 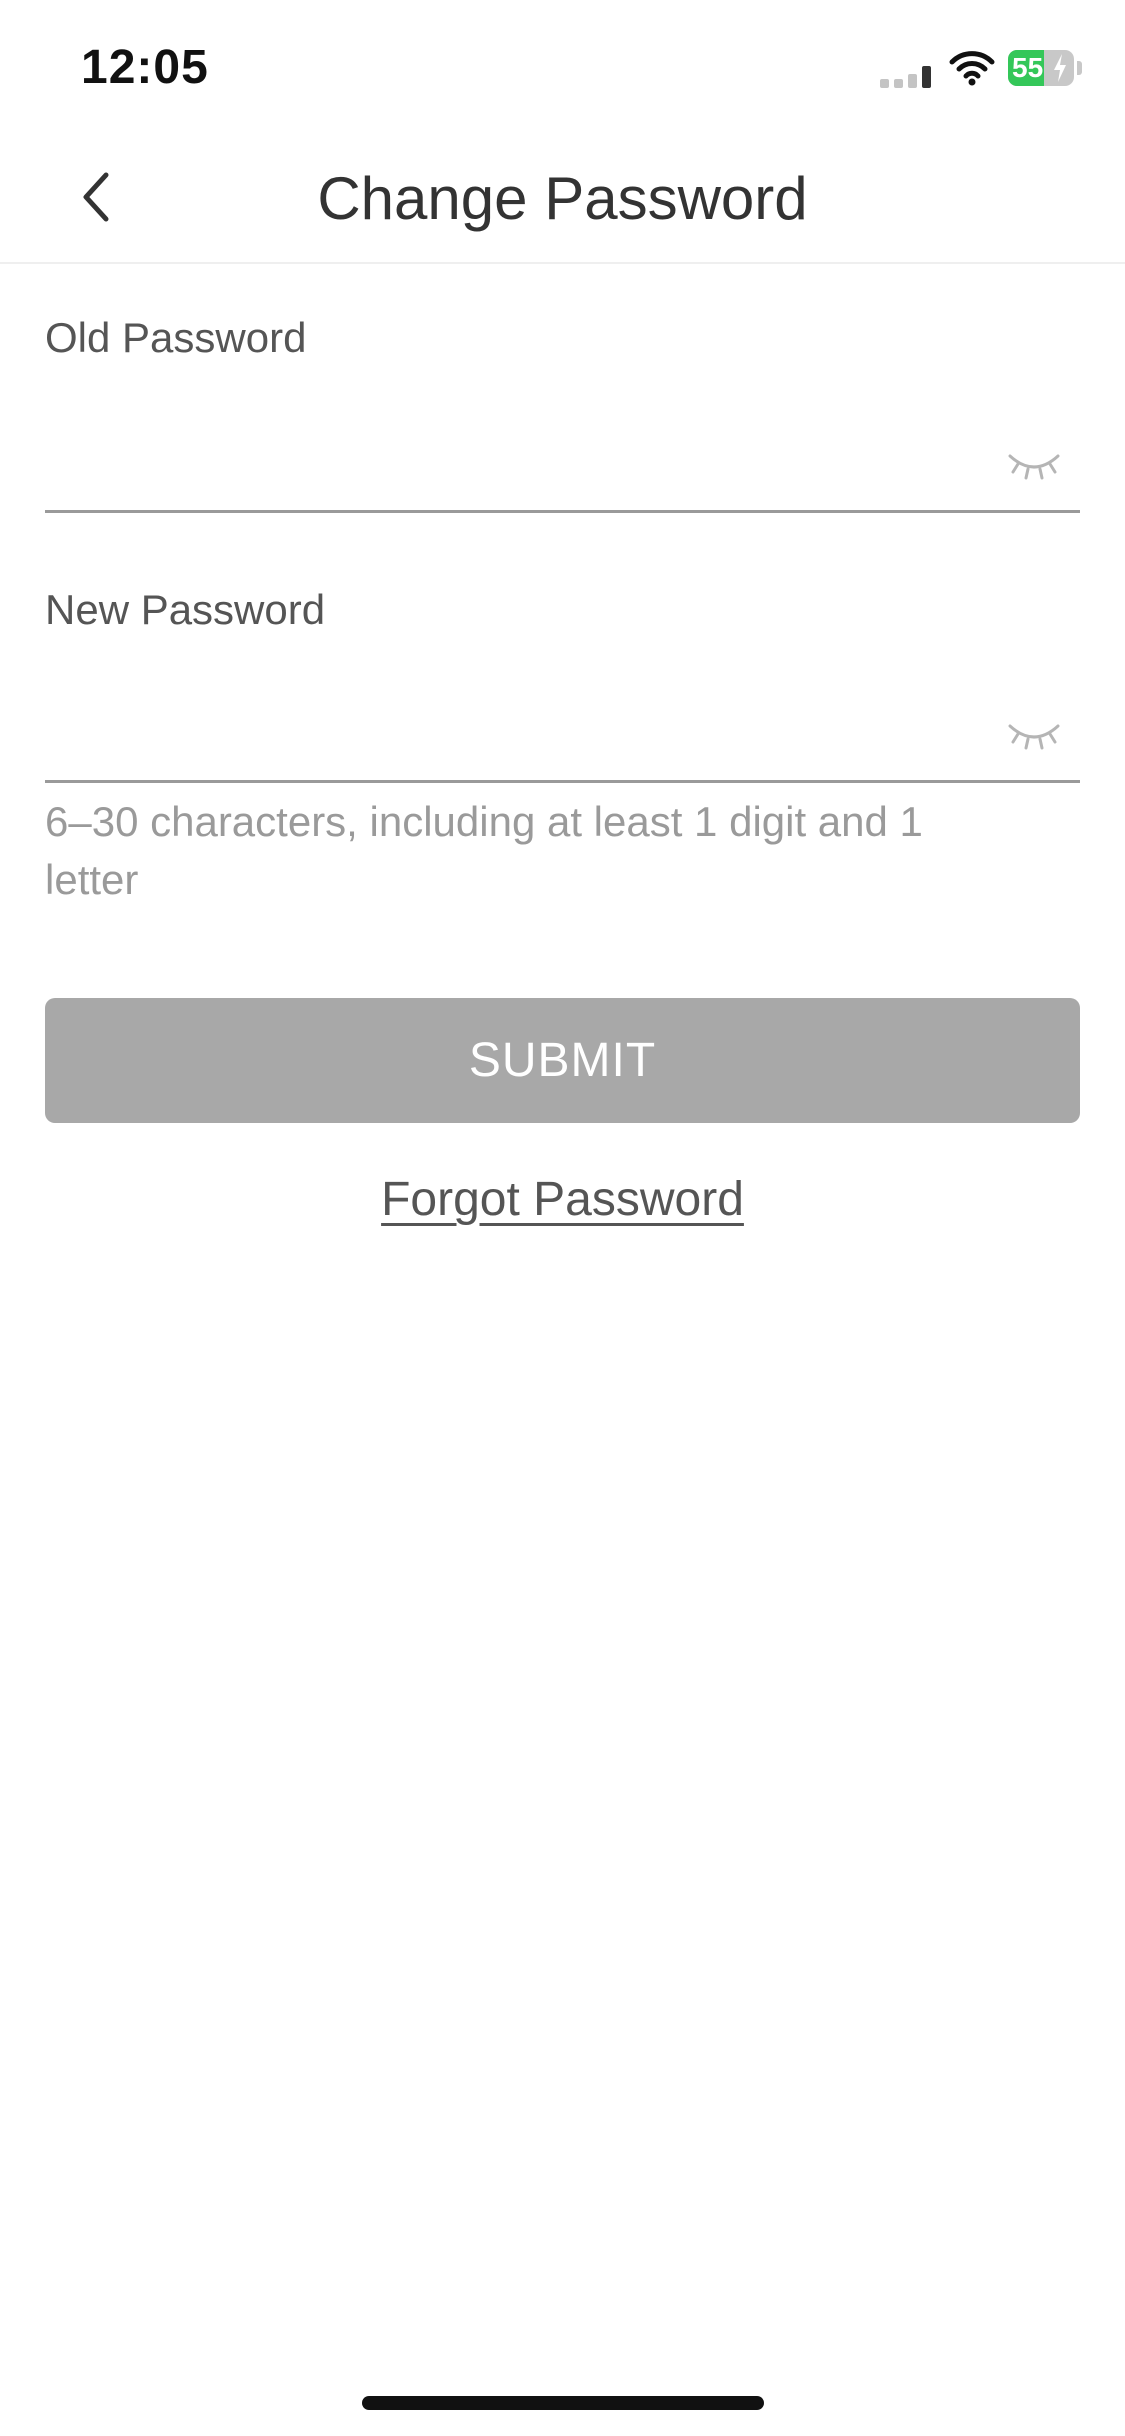 I want to click on old-password-visibility-toggle, so click(x=1034, y=466).